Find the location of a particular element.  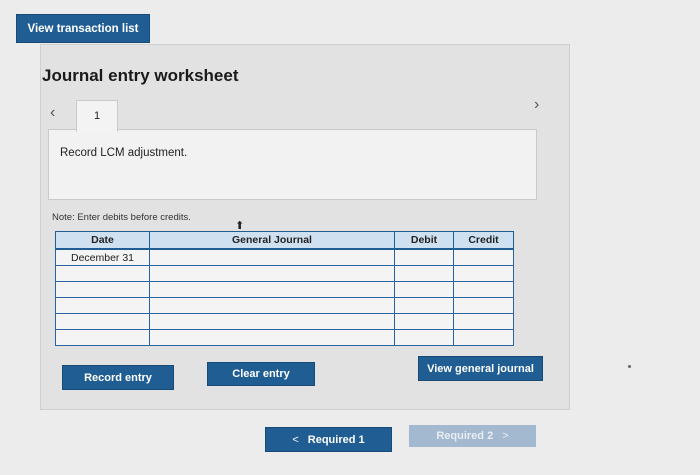

table-row: December 31 is located at coordinates (284, 257).